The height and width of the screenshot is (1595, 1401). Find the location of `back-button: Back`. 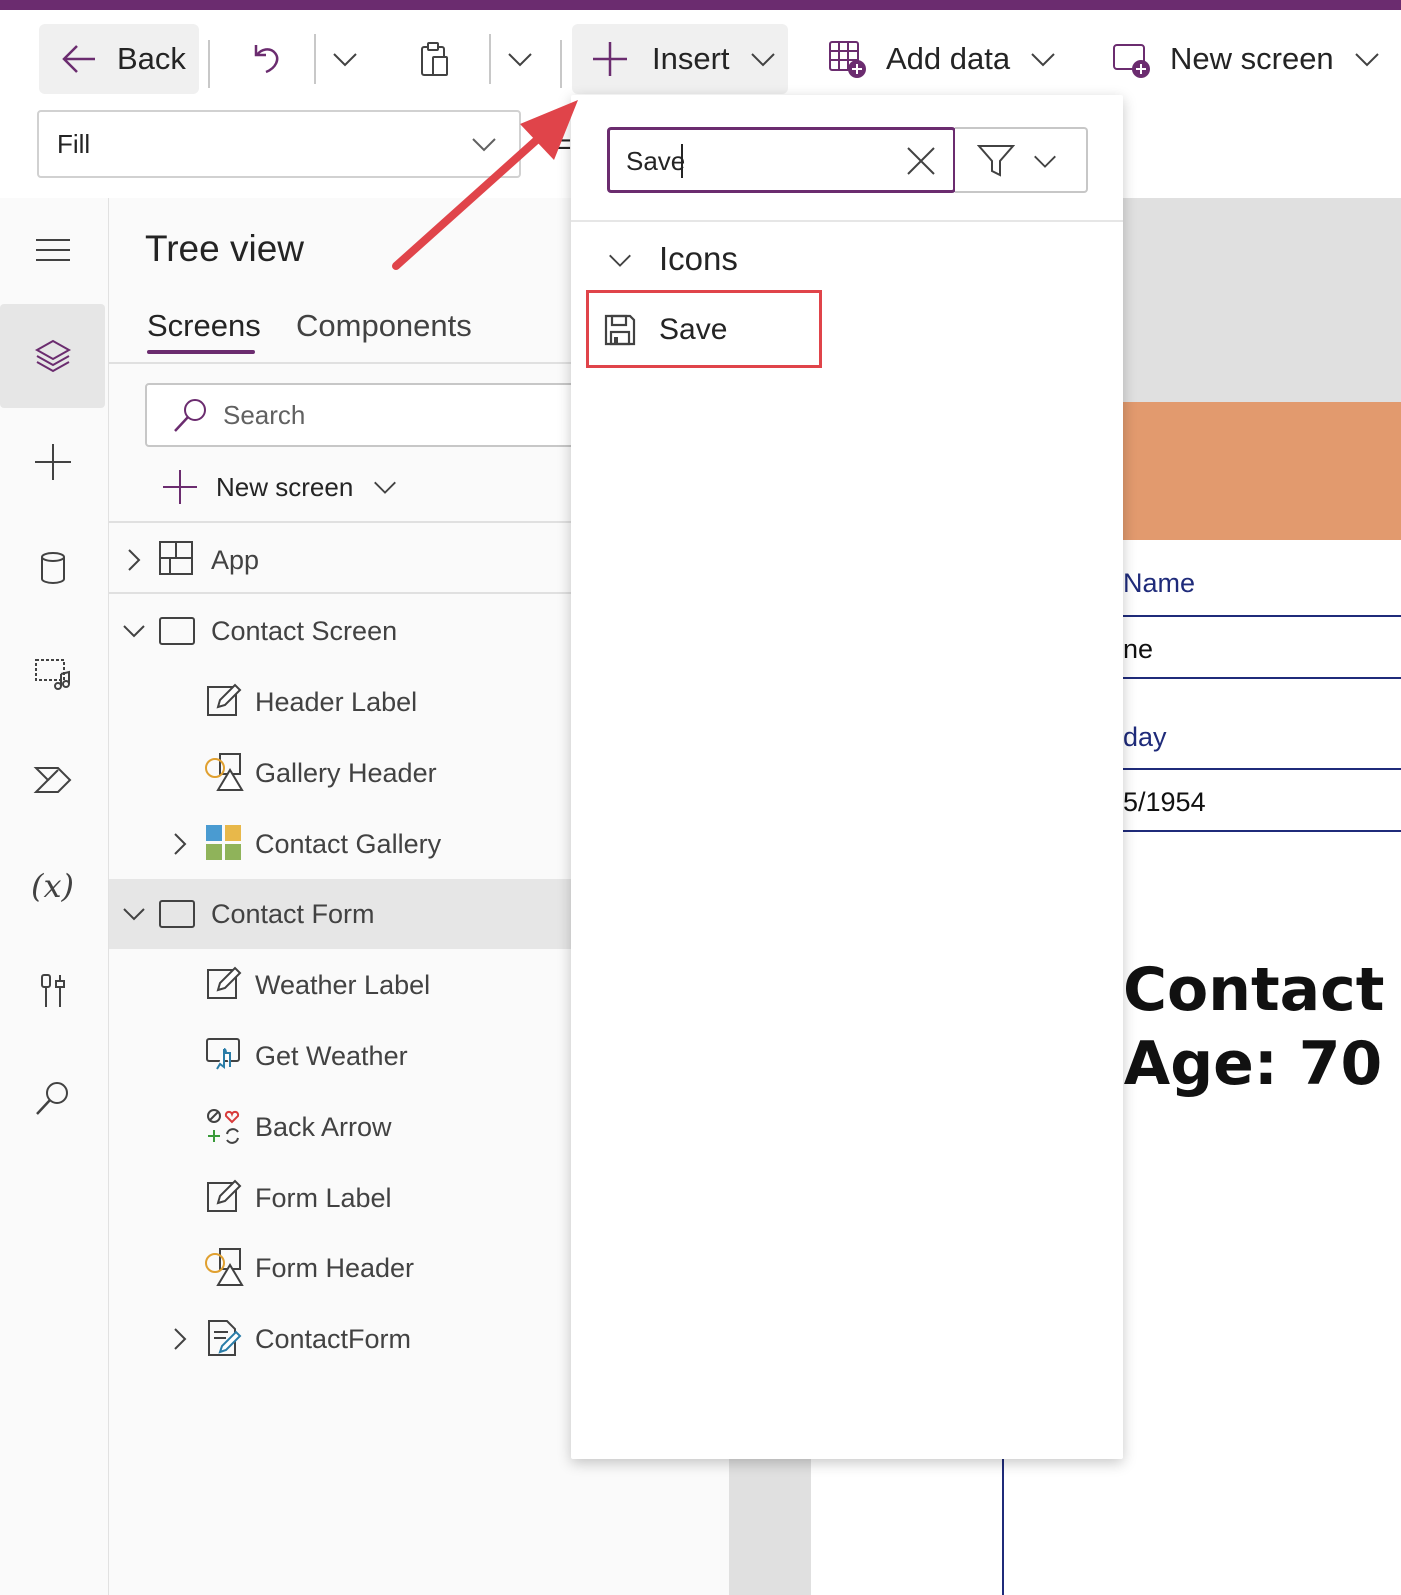

back-button: Back is located at coordinates (119, 59).